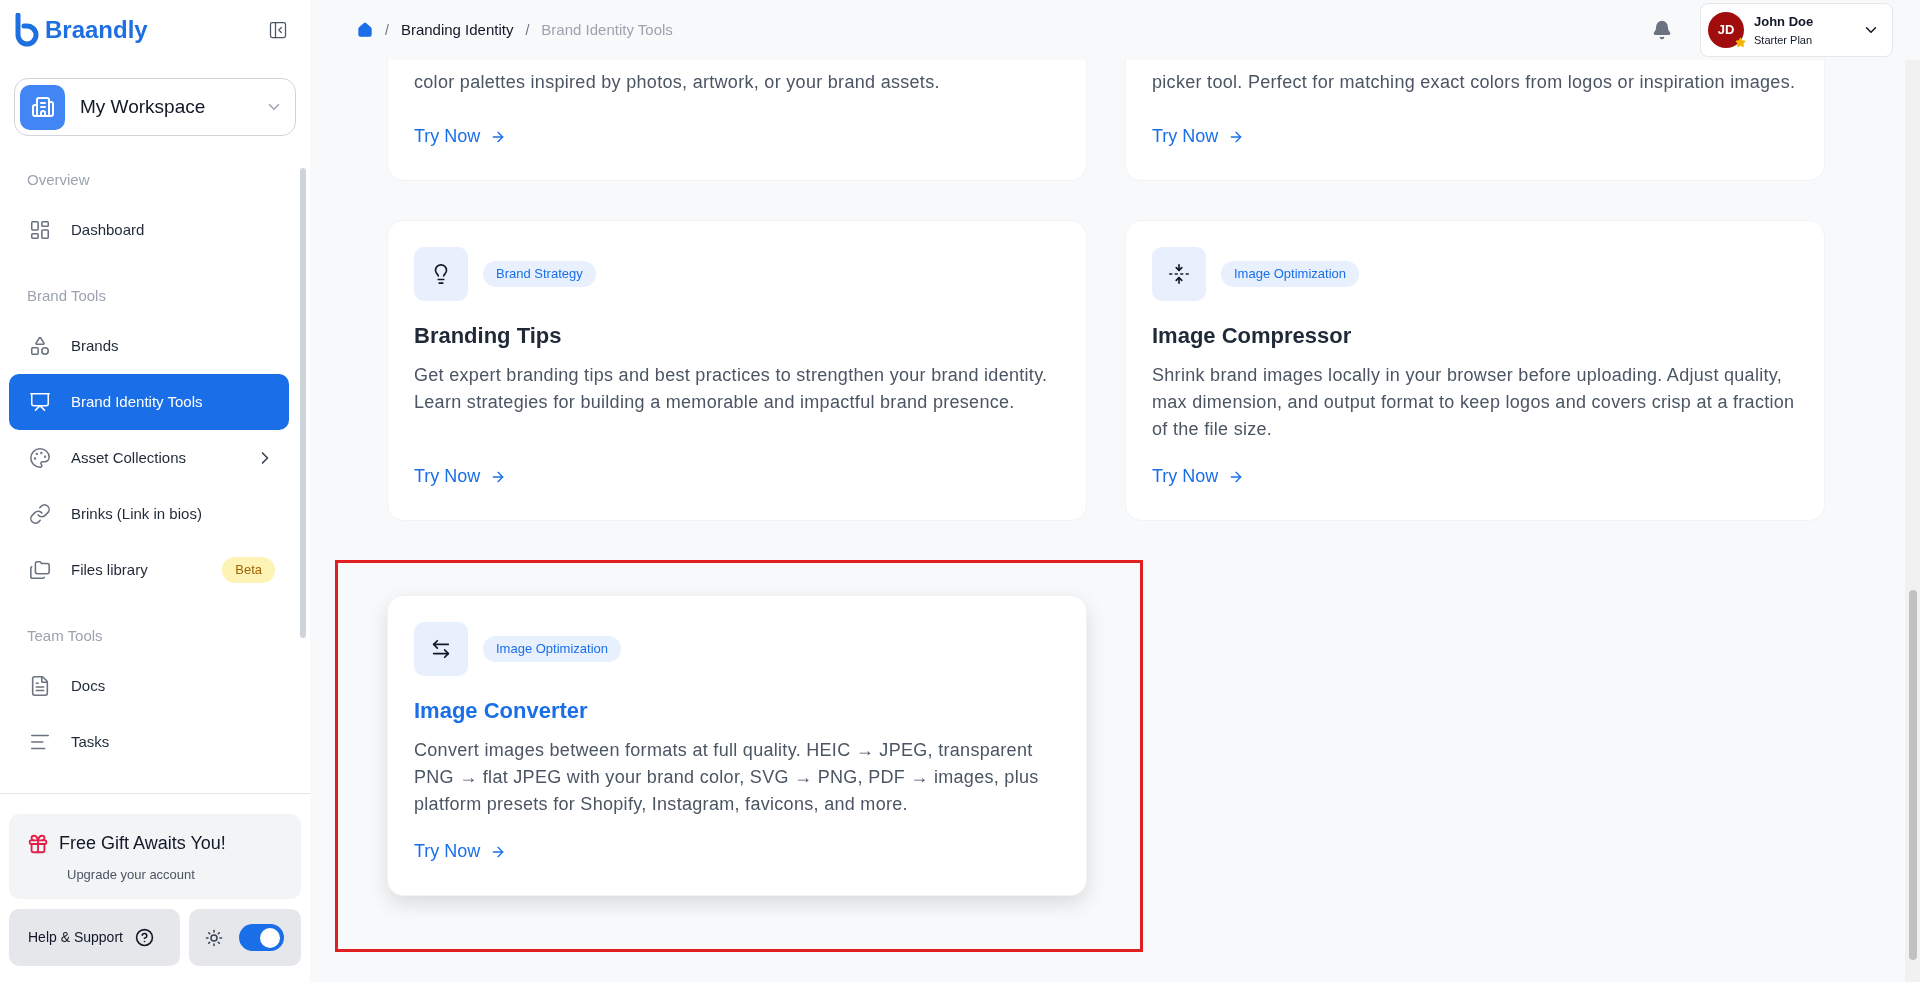 The height and width of the screenshot is (982, 1920). Describe the element at coordinates (149, 514) in the screenshot. I see `sidebar-item: Brinks (Link in bios)` at that location.